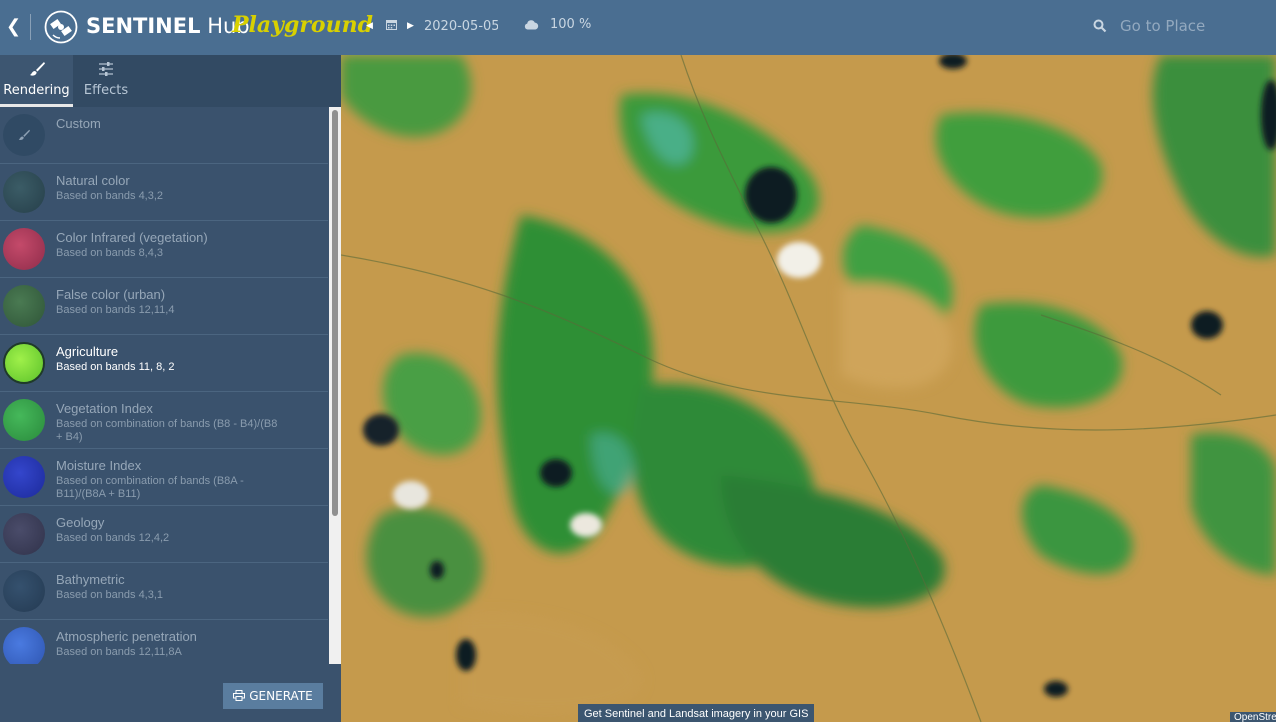  I want to click on tab-rendering: Rendering, so click(36, 81).